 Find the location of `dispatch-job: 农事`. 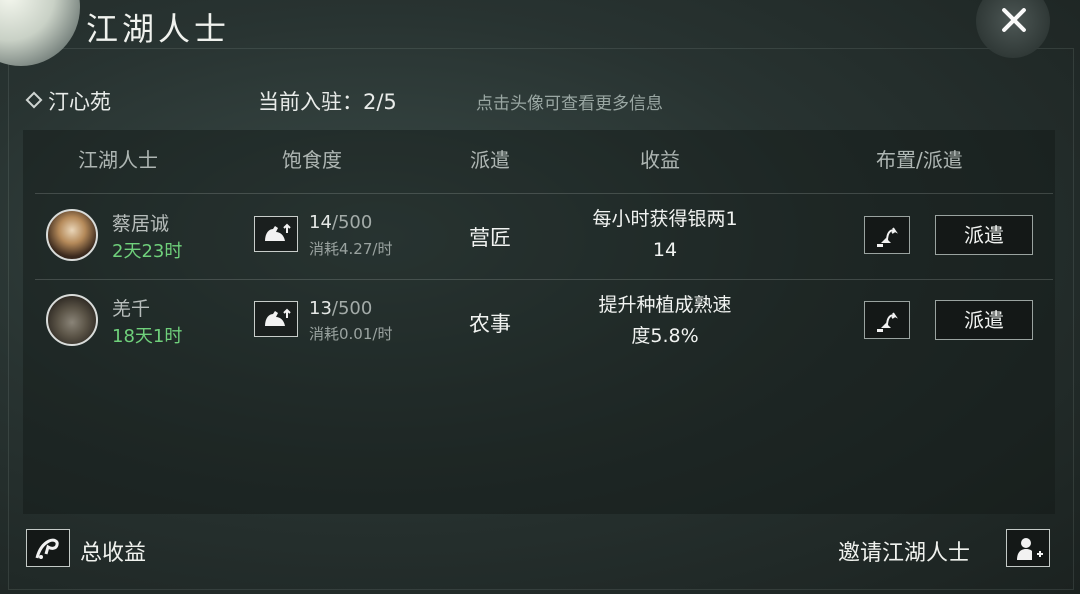

dispatch-job: 农事 is located at coordinates (490, 324).